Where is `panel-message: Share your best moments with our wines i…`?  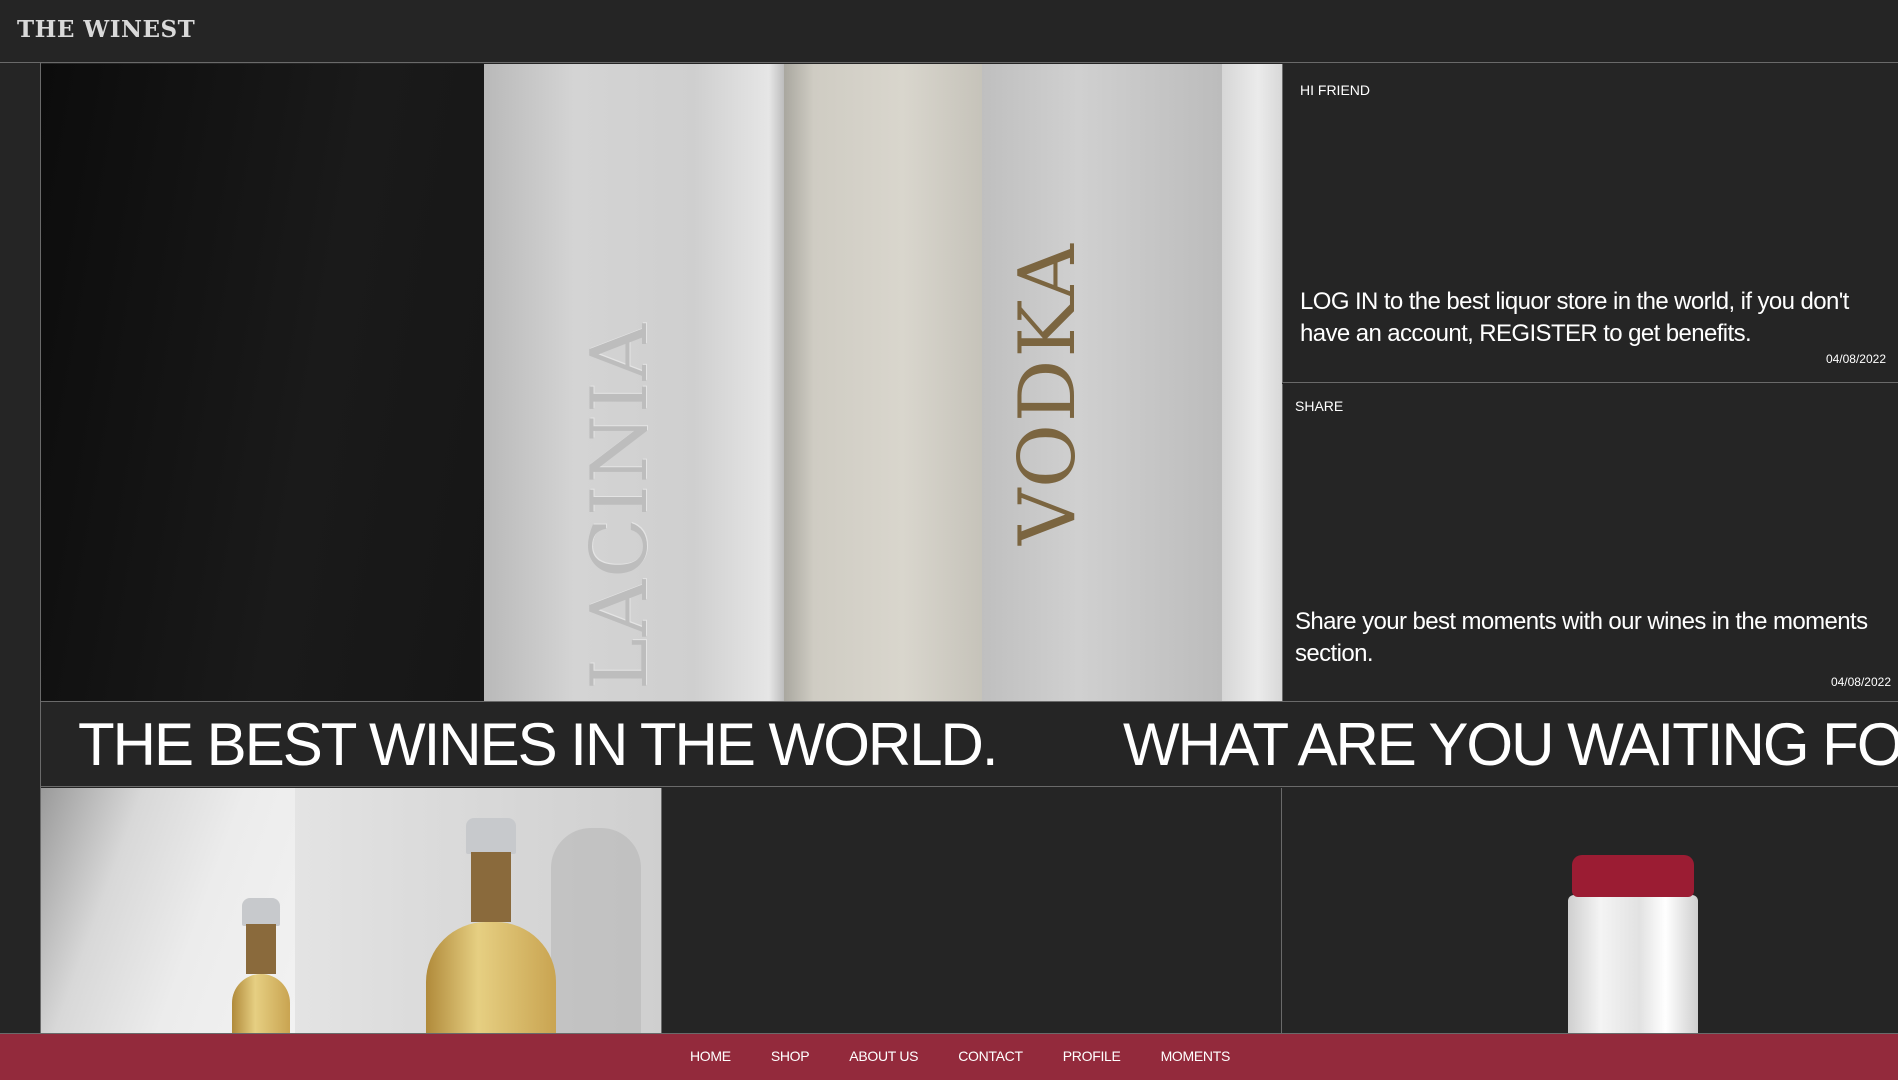
panel-message: Share your best moments with our wines i… is located at coordinates (1581, 637).